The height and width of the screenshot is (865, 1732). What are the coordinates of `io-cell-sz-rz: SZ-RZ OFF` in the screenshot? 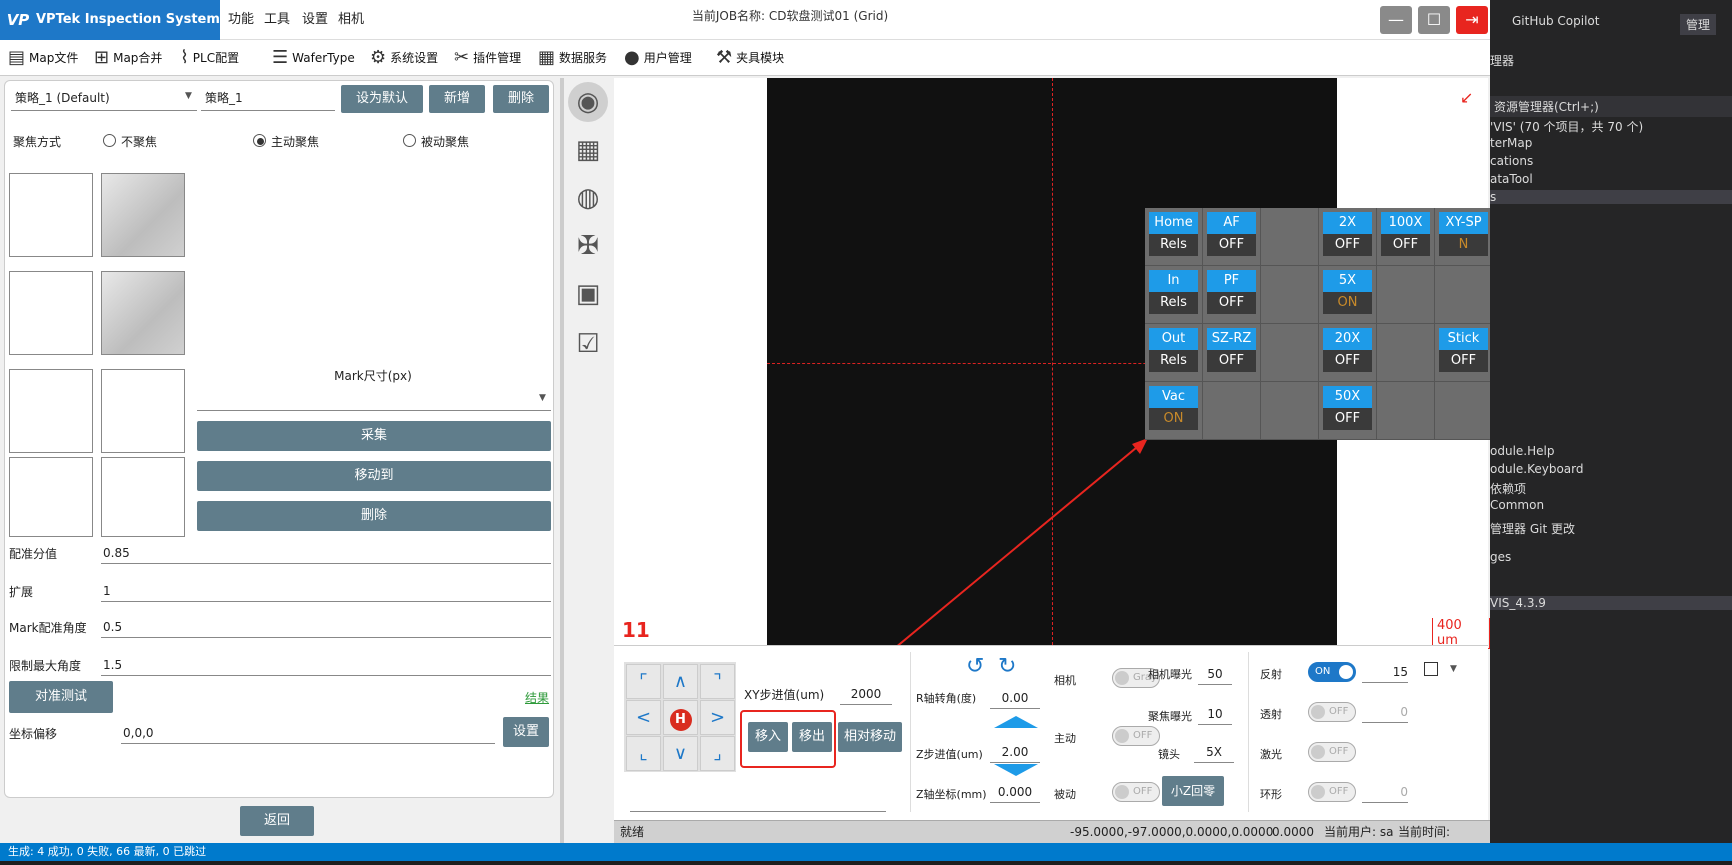 It's located at (1232, 353).